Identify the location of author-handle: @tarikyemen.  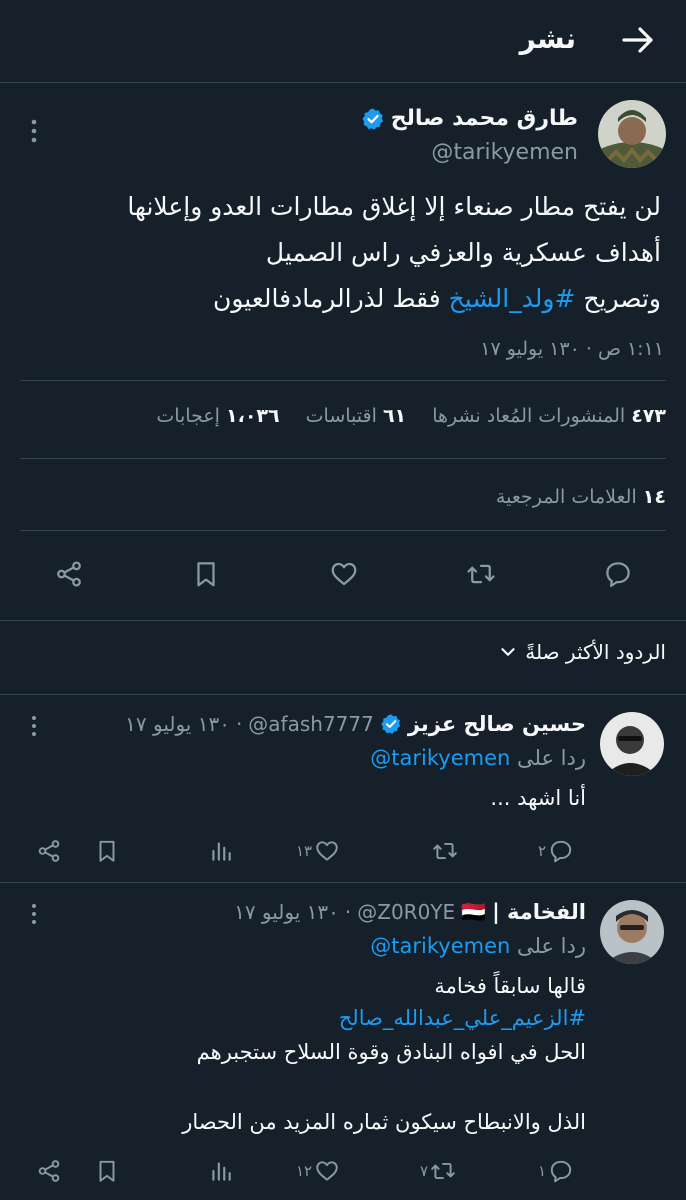
(504, 152).